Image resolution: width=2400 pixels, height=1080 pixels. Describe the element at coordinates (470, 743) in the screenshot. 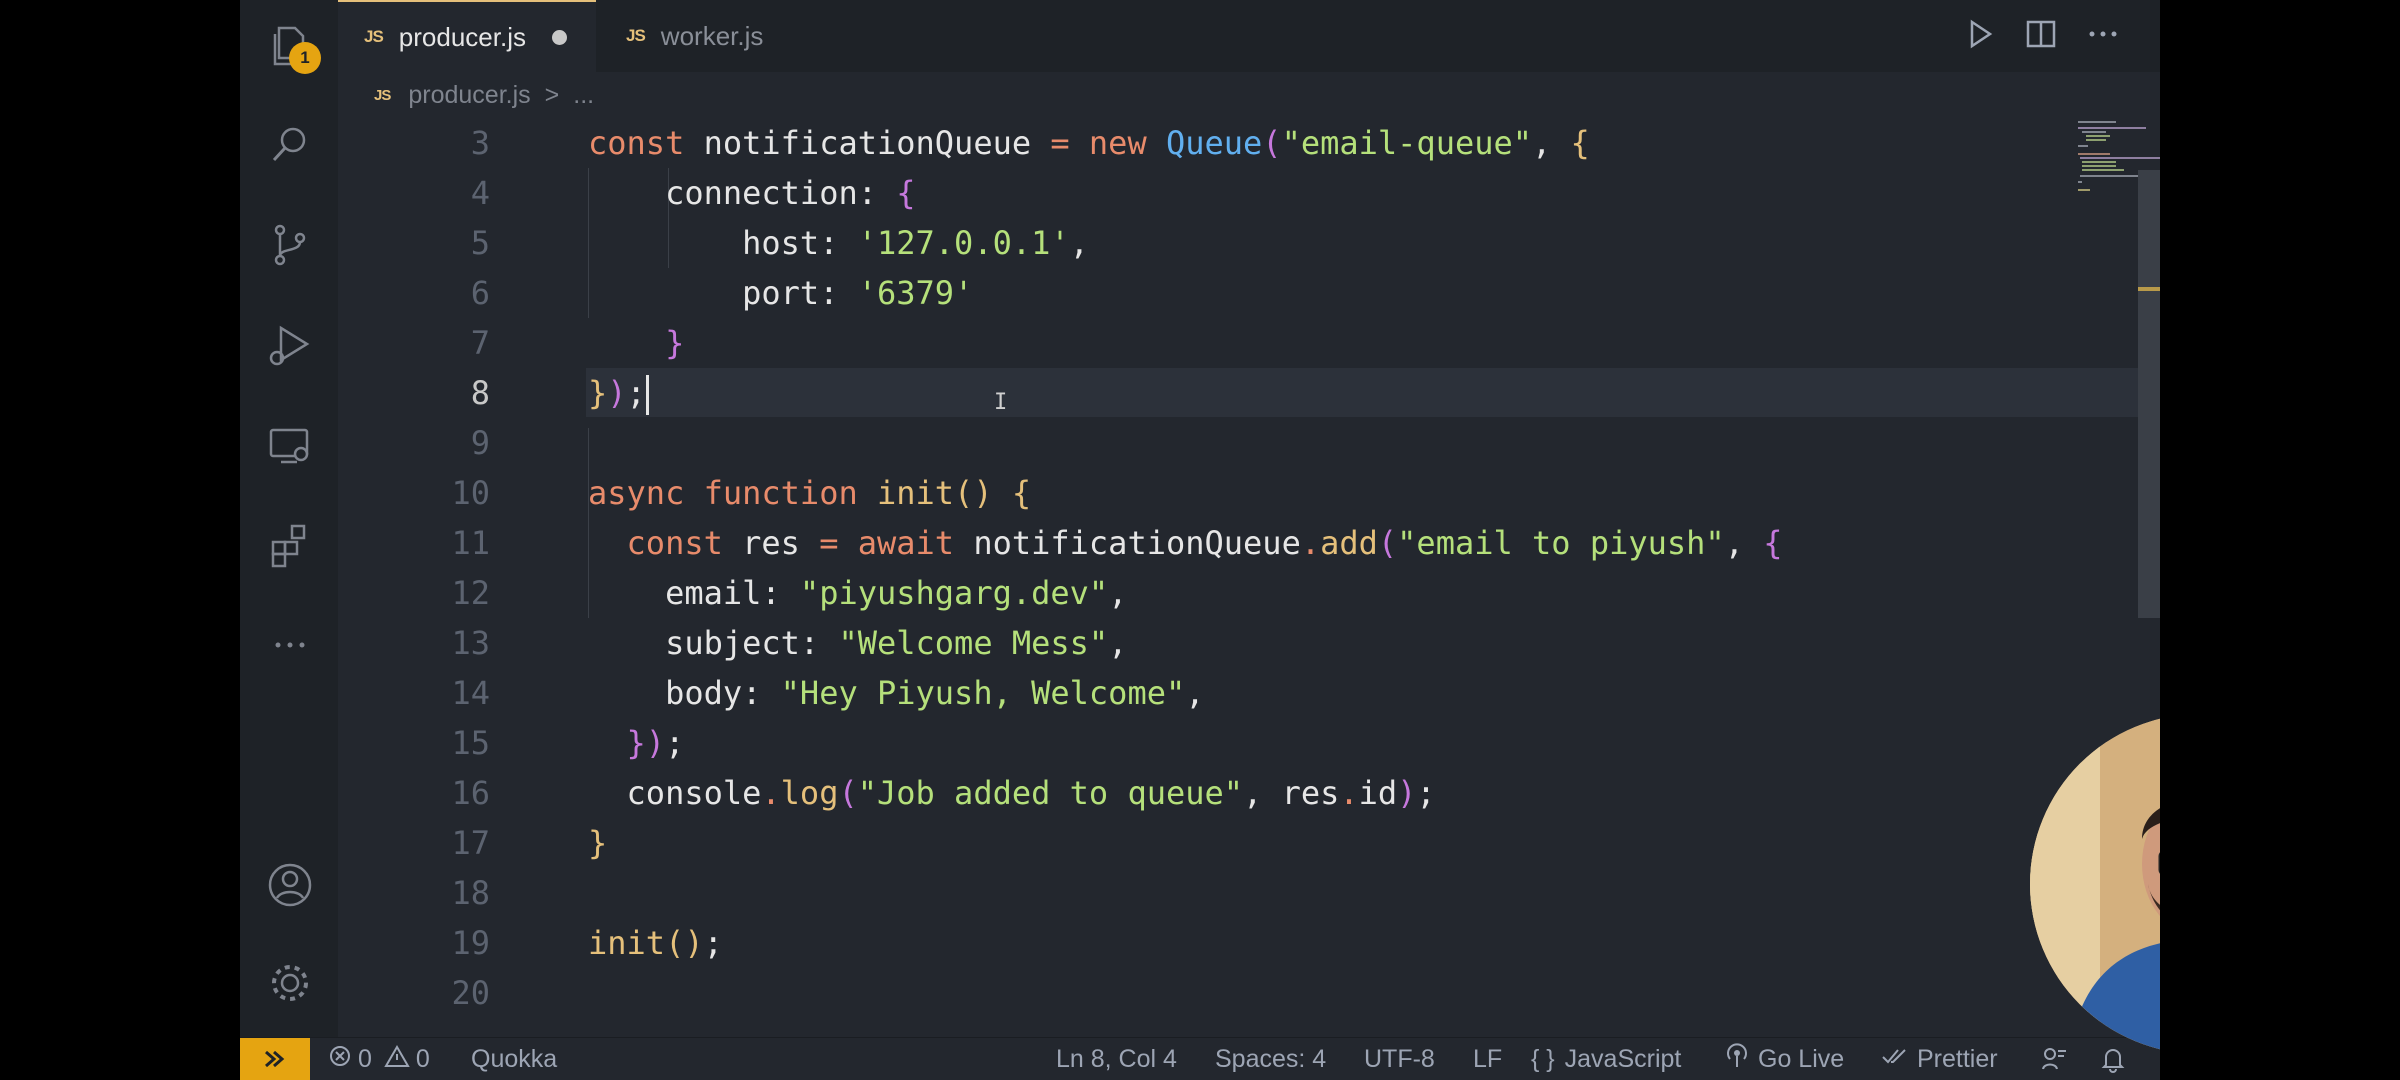

I see `line-number: 15` at that location.